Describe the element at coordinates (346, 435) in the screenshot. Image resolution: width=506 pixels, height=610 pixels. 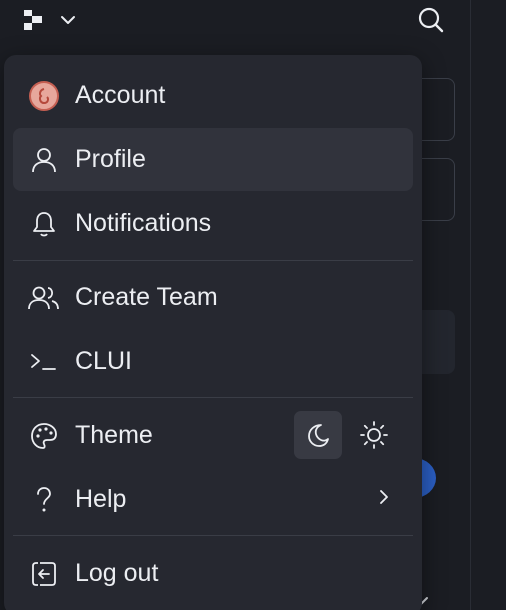
I see `theme-toggle` at that location.